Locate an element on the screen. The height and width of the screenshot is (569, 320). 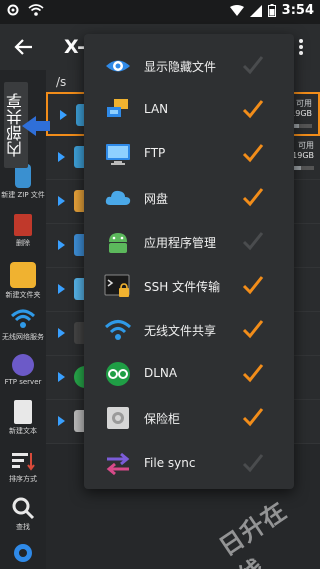
ssh-terminal-icon is located at coordinates (117, 285).